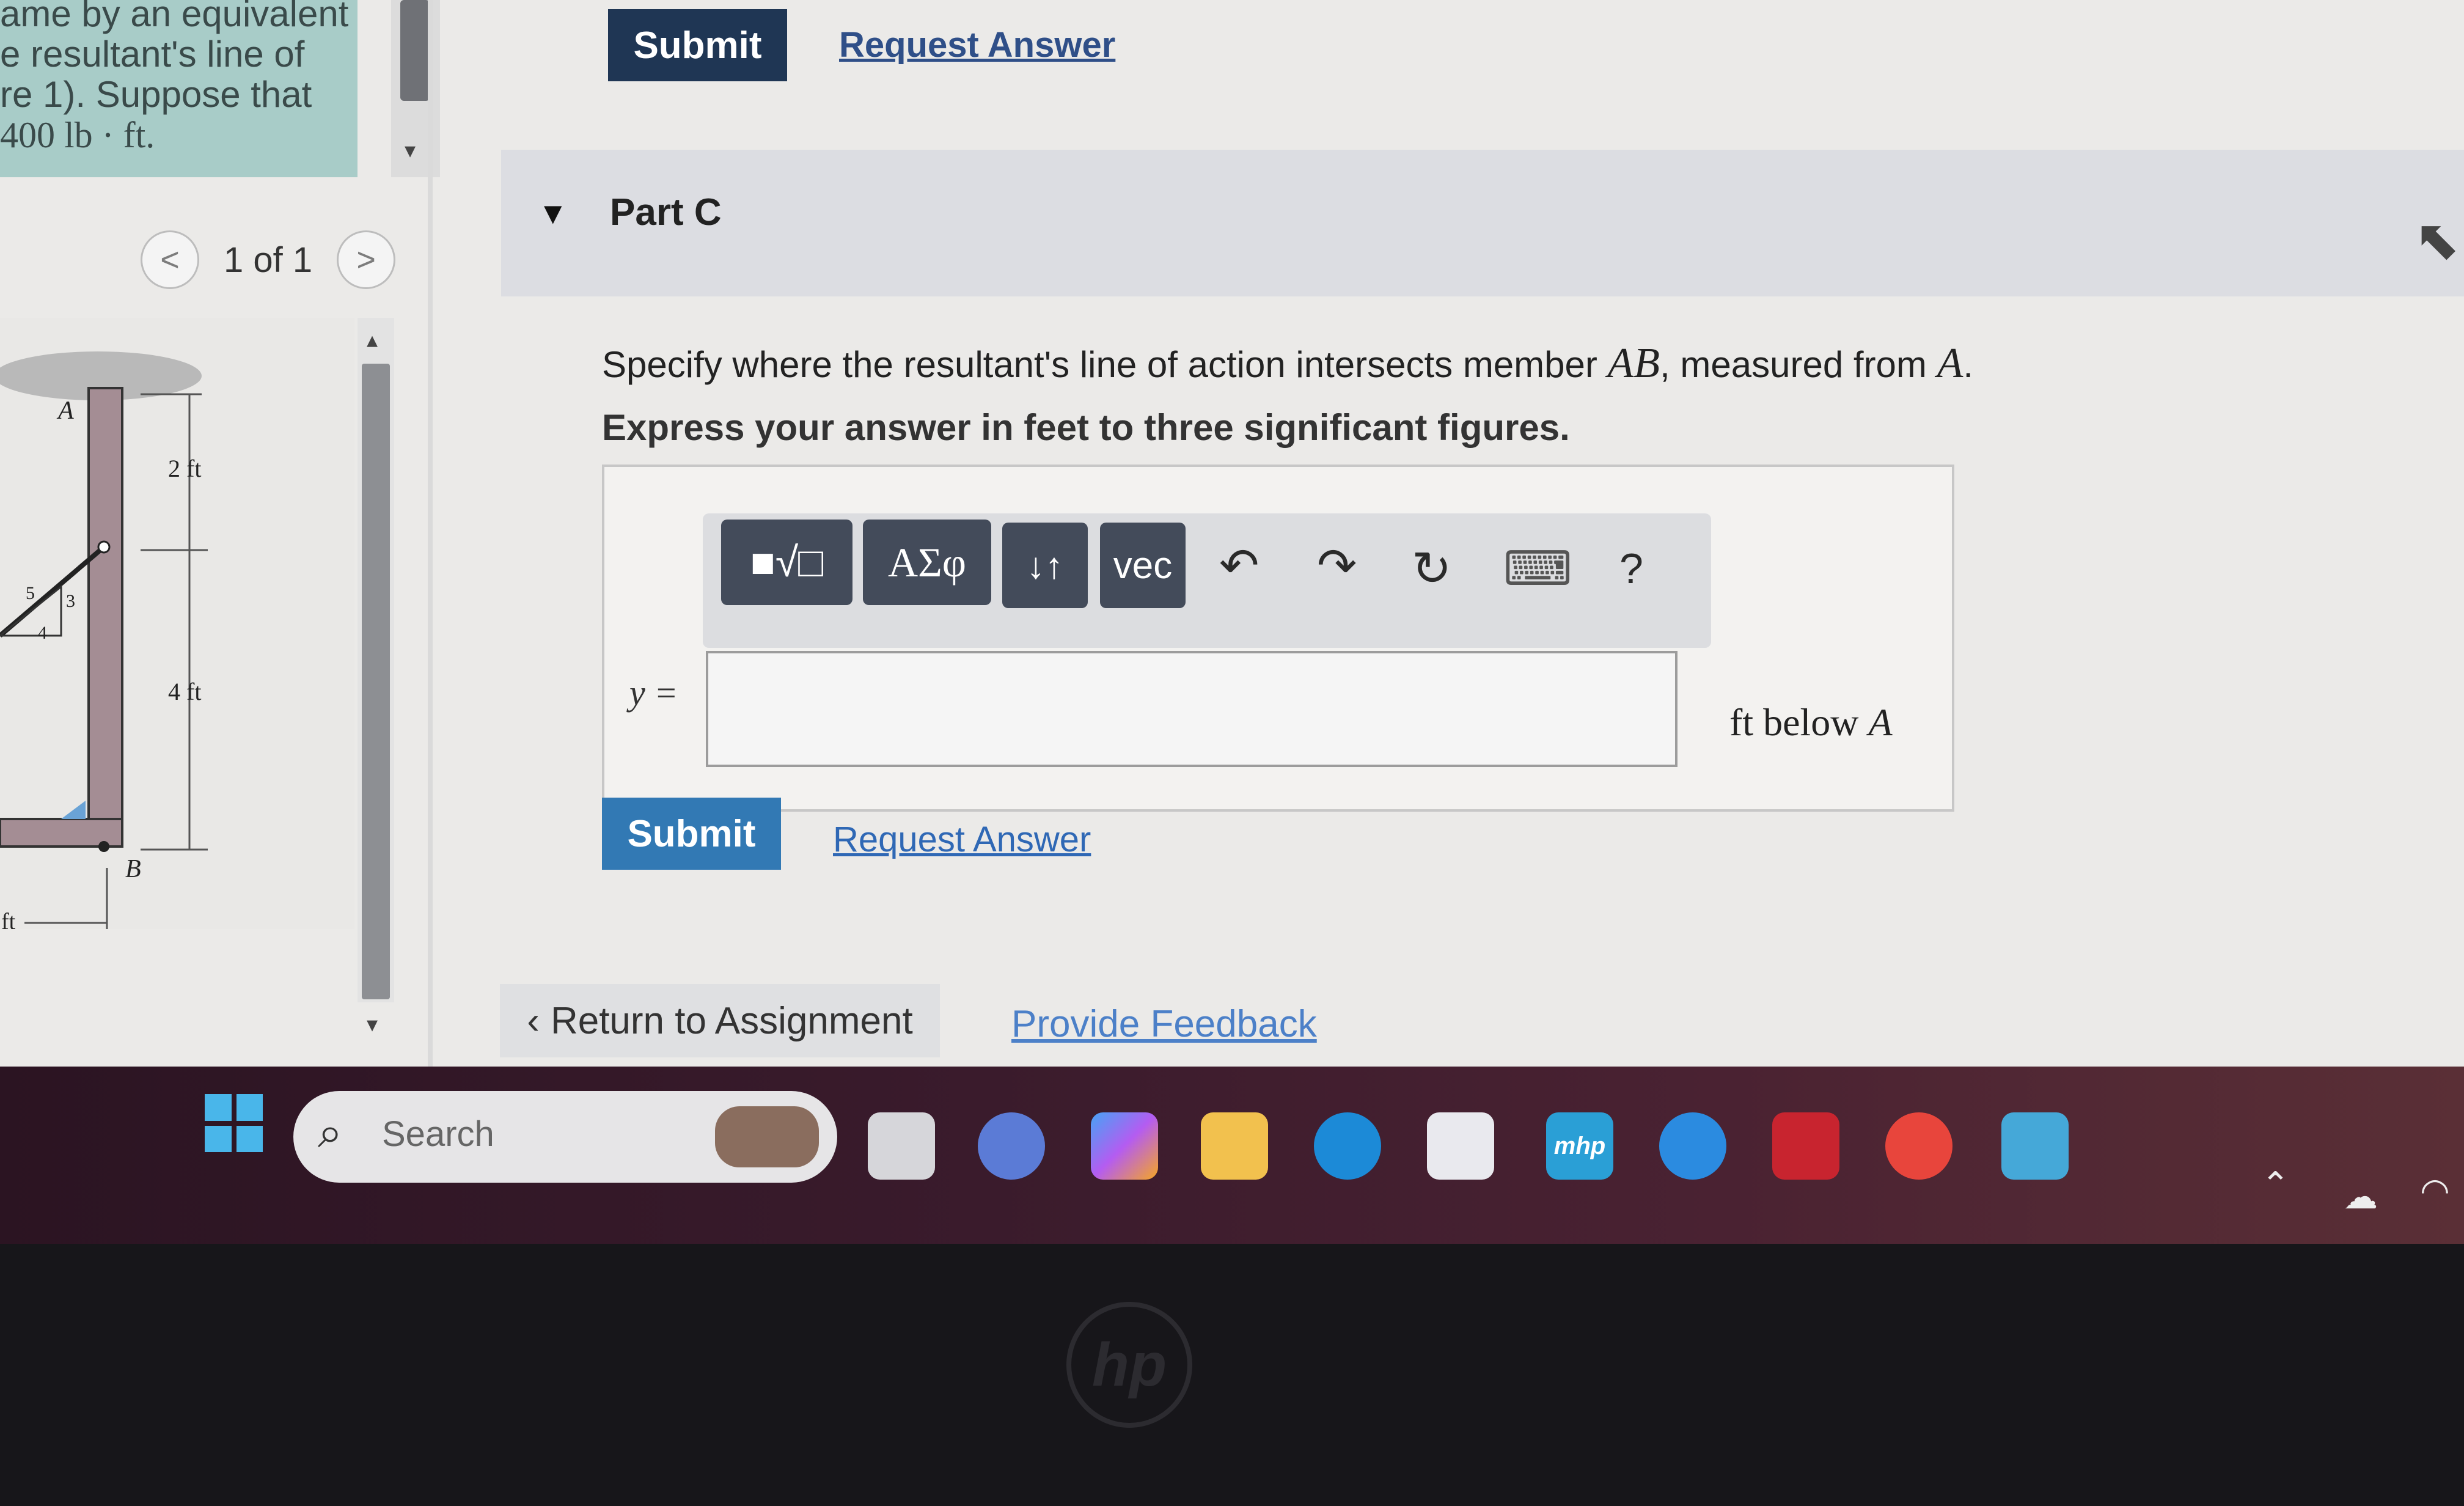 The image size is (2464, 1506). I want to click on redo-icon: ↷, so click(1337, 565).